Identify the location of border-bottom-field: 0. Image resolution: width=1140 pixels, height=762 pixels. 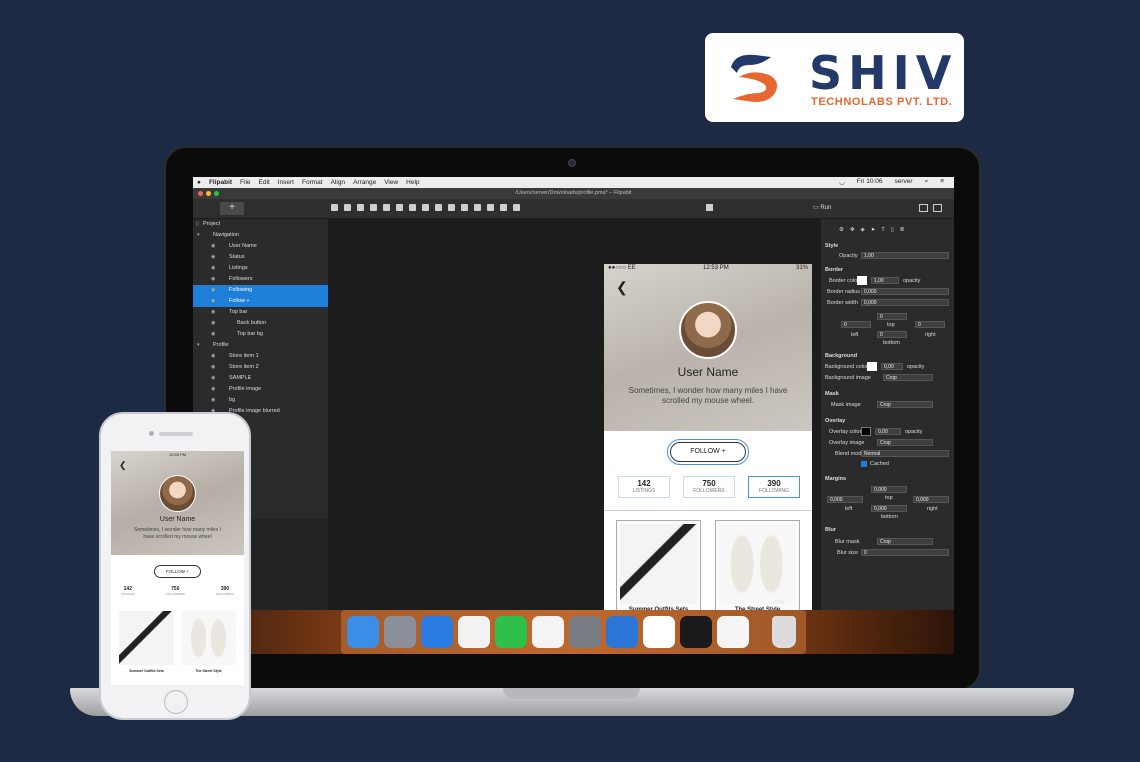
(892, 334).